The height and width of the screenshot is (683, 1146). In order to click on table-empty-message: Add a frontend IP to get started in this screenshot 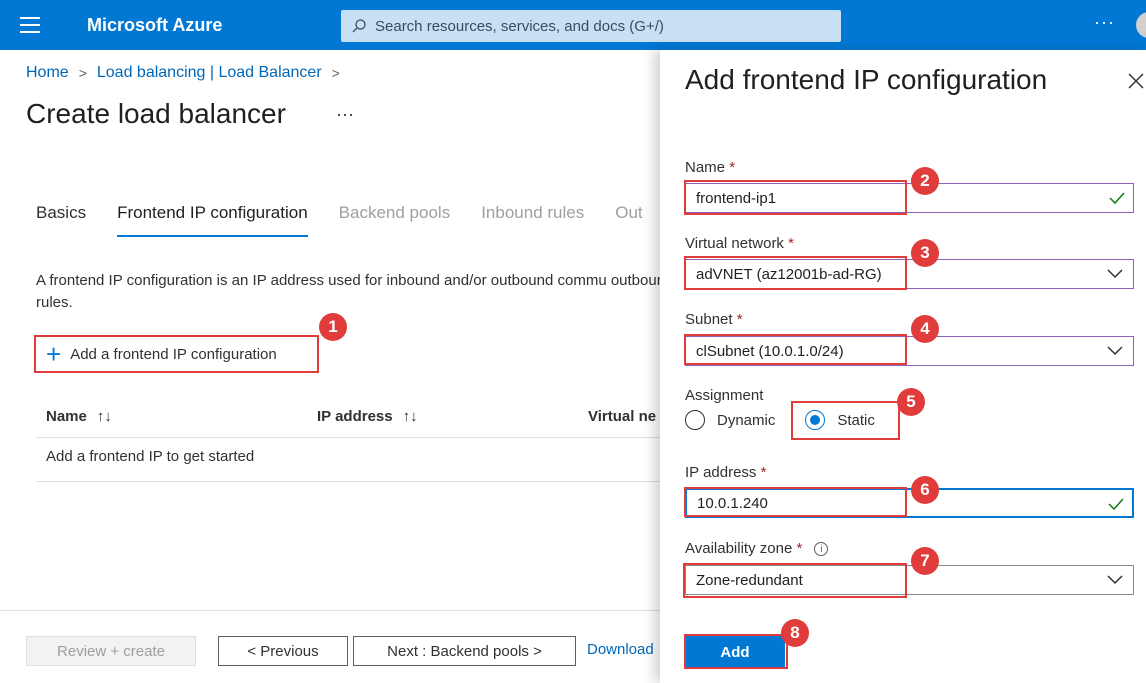, I will do `click(150, 456)`.